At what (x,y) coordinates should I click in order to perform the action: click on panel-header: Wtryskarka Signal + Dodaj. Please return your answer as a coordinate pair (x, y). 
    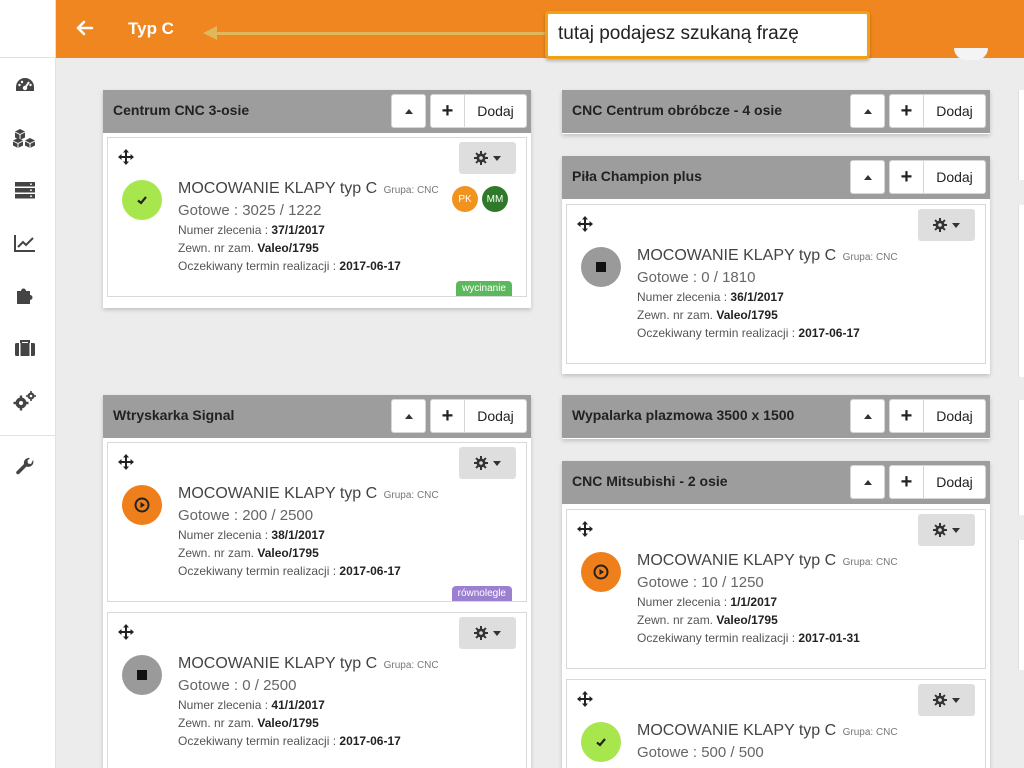
    Looking at the image, I should click on (317, 416).